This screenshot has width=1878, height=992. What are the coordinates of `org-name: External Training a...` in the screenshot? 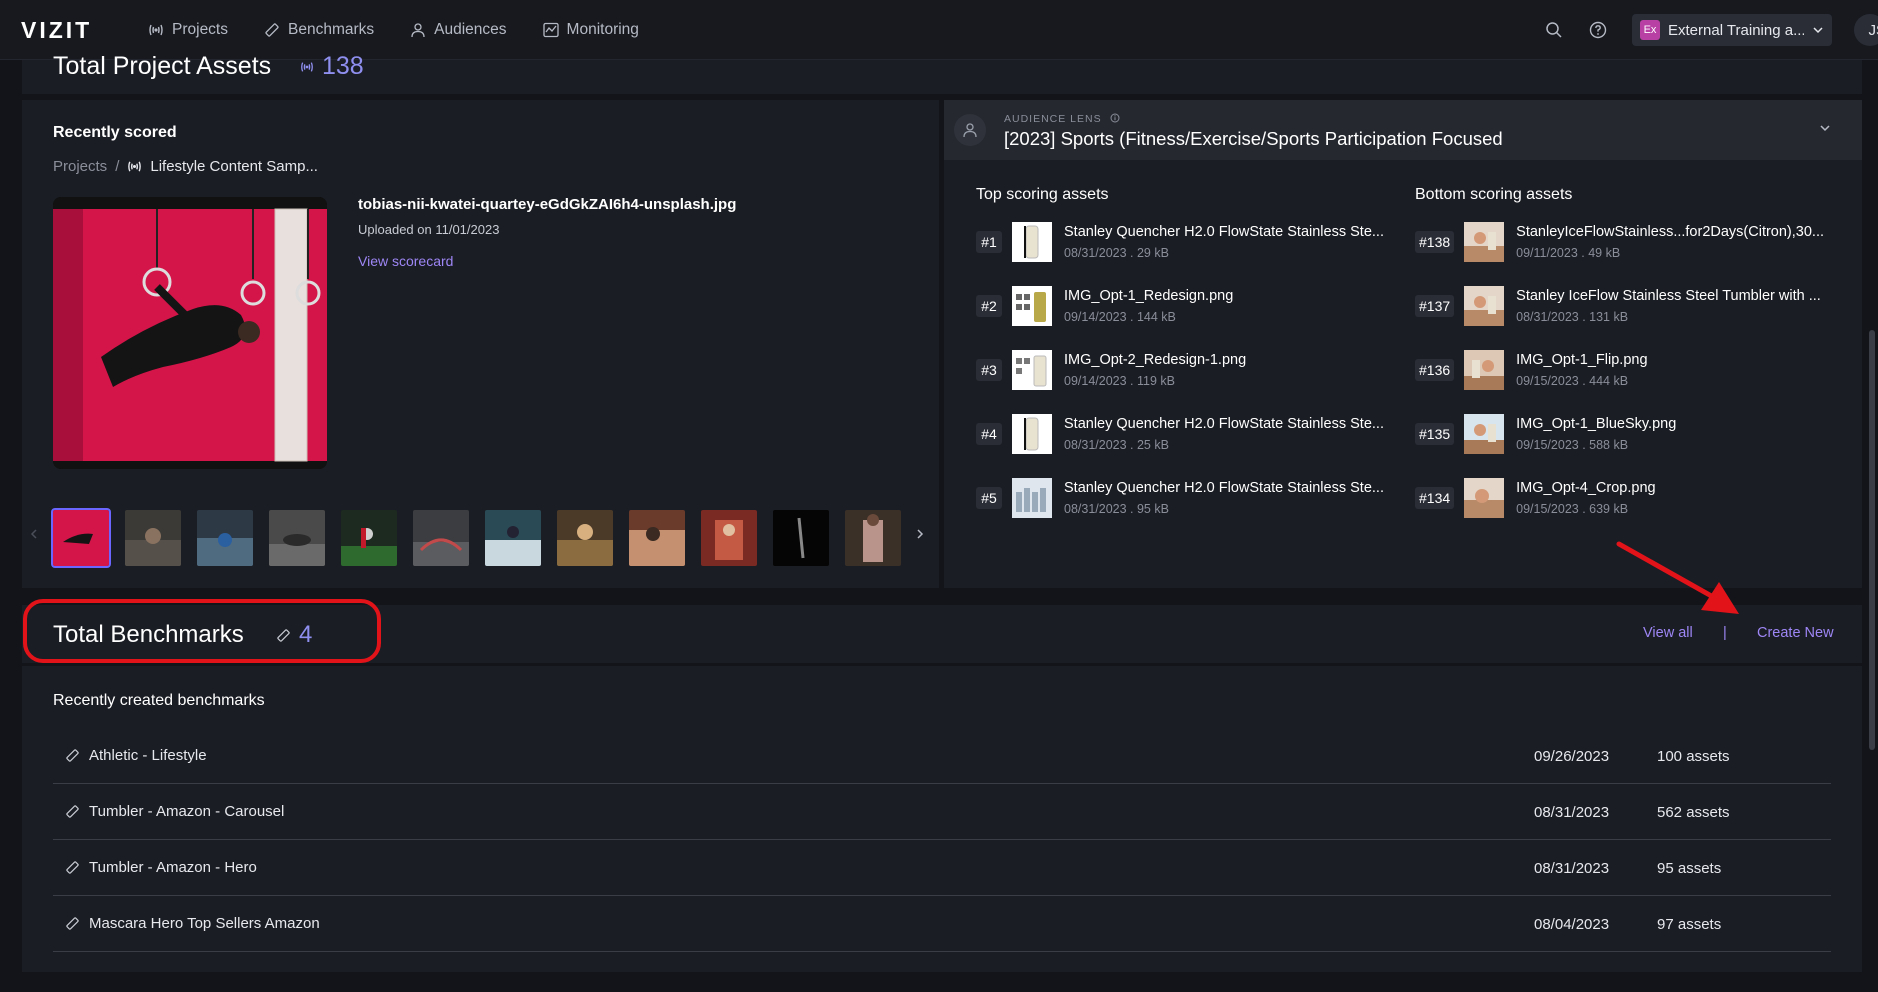 It's located at (1736, 30).